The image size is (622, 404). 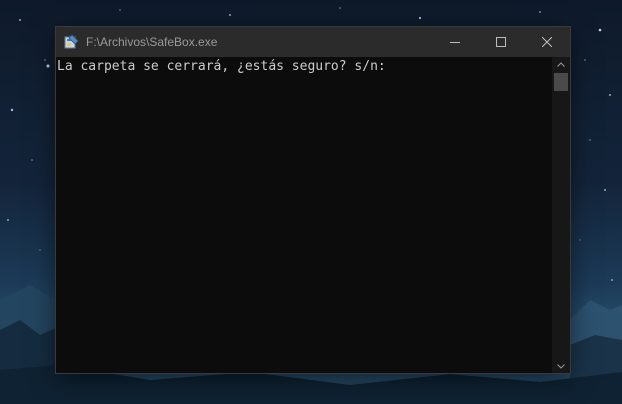 I want to click on scroll-down-button, so click(x=561, y=366).